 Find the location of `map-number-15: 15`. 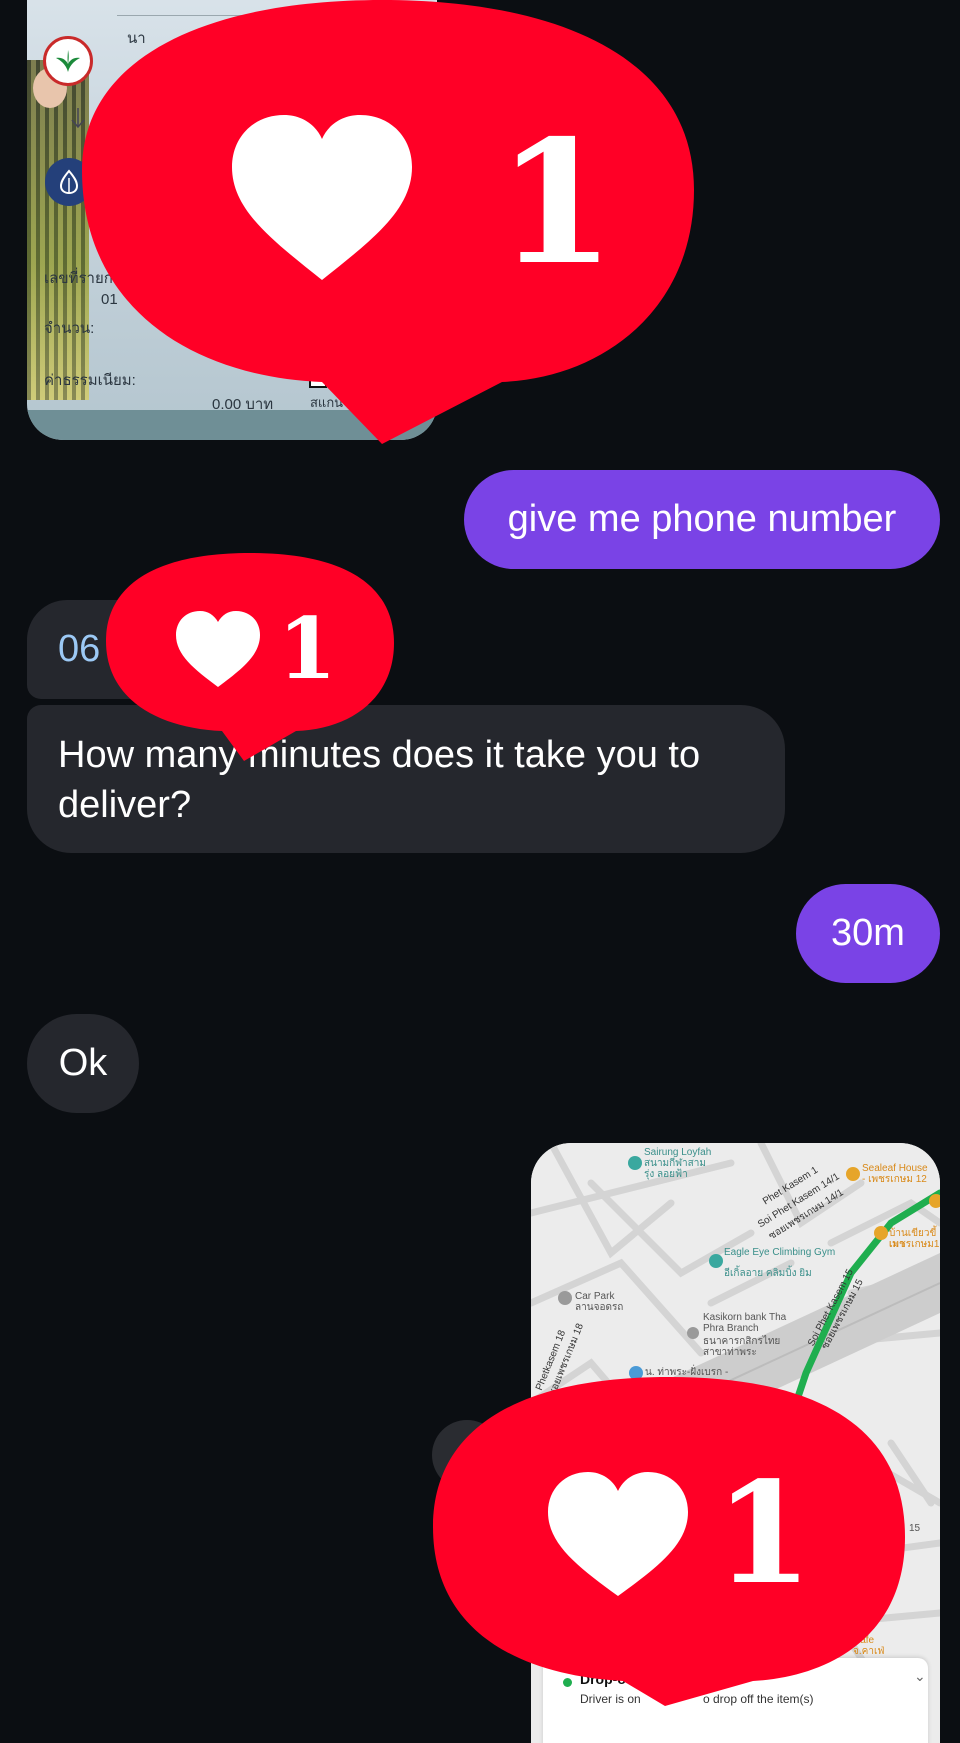

map-number-15: 15 is located at coordinates (915, 1528).